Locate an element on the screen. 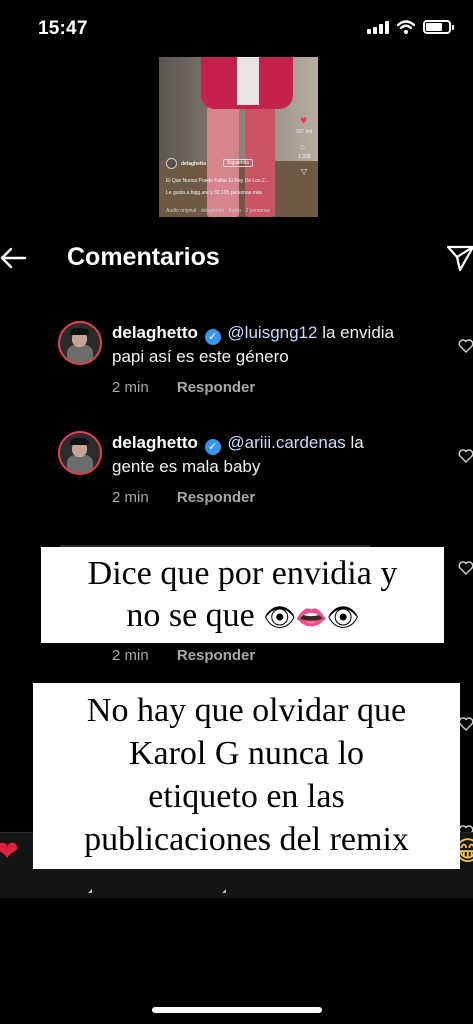  back-arrow-icon is located at coordinates (15, 258).